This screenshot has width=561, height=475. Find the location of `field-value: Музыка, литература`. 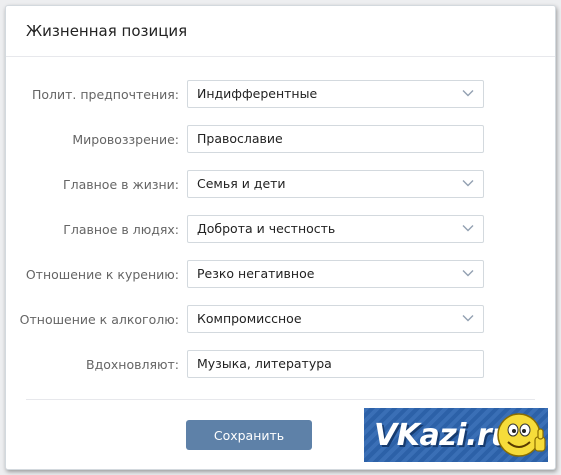

field-value: Музыка, литература is located at coordinates (264, 363).